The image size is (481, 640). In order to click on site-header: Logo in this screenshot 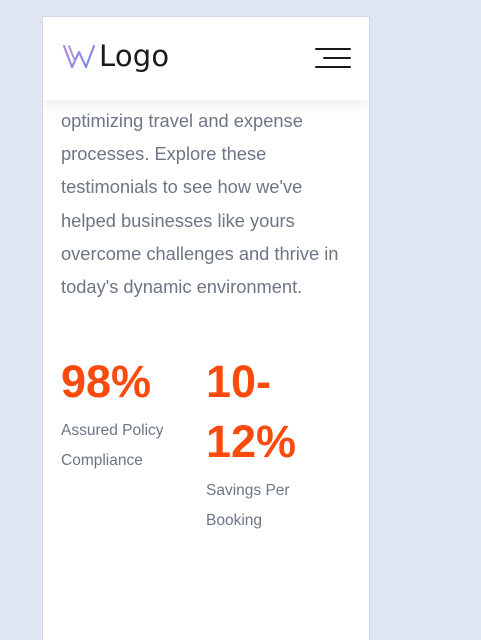, I will do `click(206, 58)`.